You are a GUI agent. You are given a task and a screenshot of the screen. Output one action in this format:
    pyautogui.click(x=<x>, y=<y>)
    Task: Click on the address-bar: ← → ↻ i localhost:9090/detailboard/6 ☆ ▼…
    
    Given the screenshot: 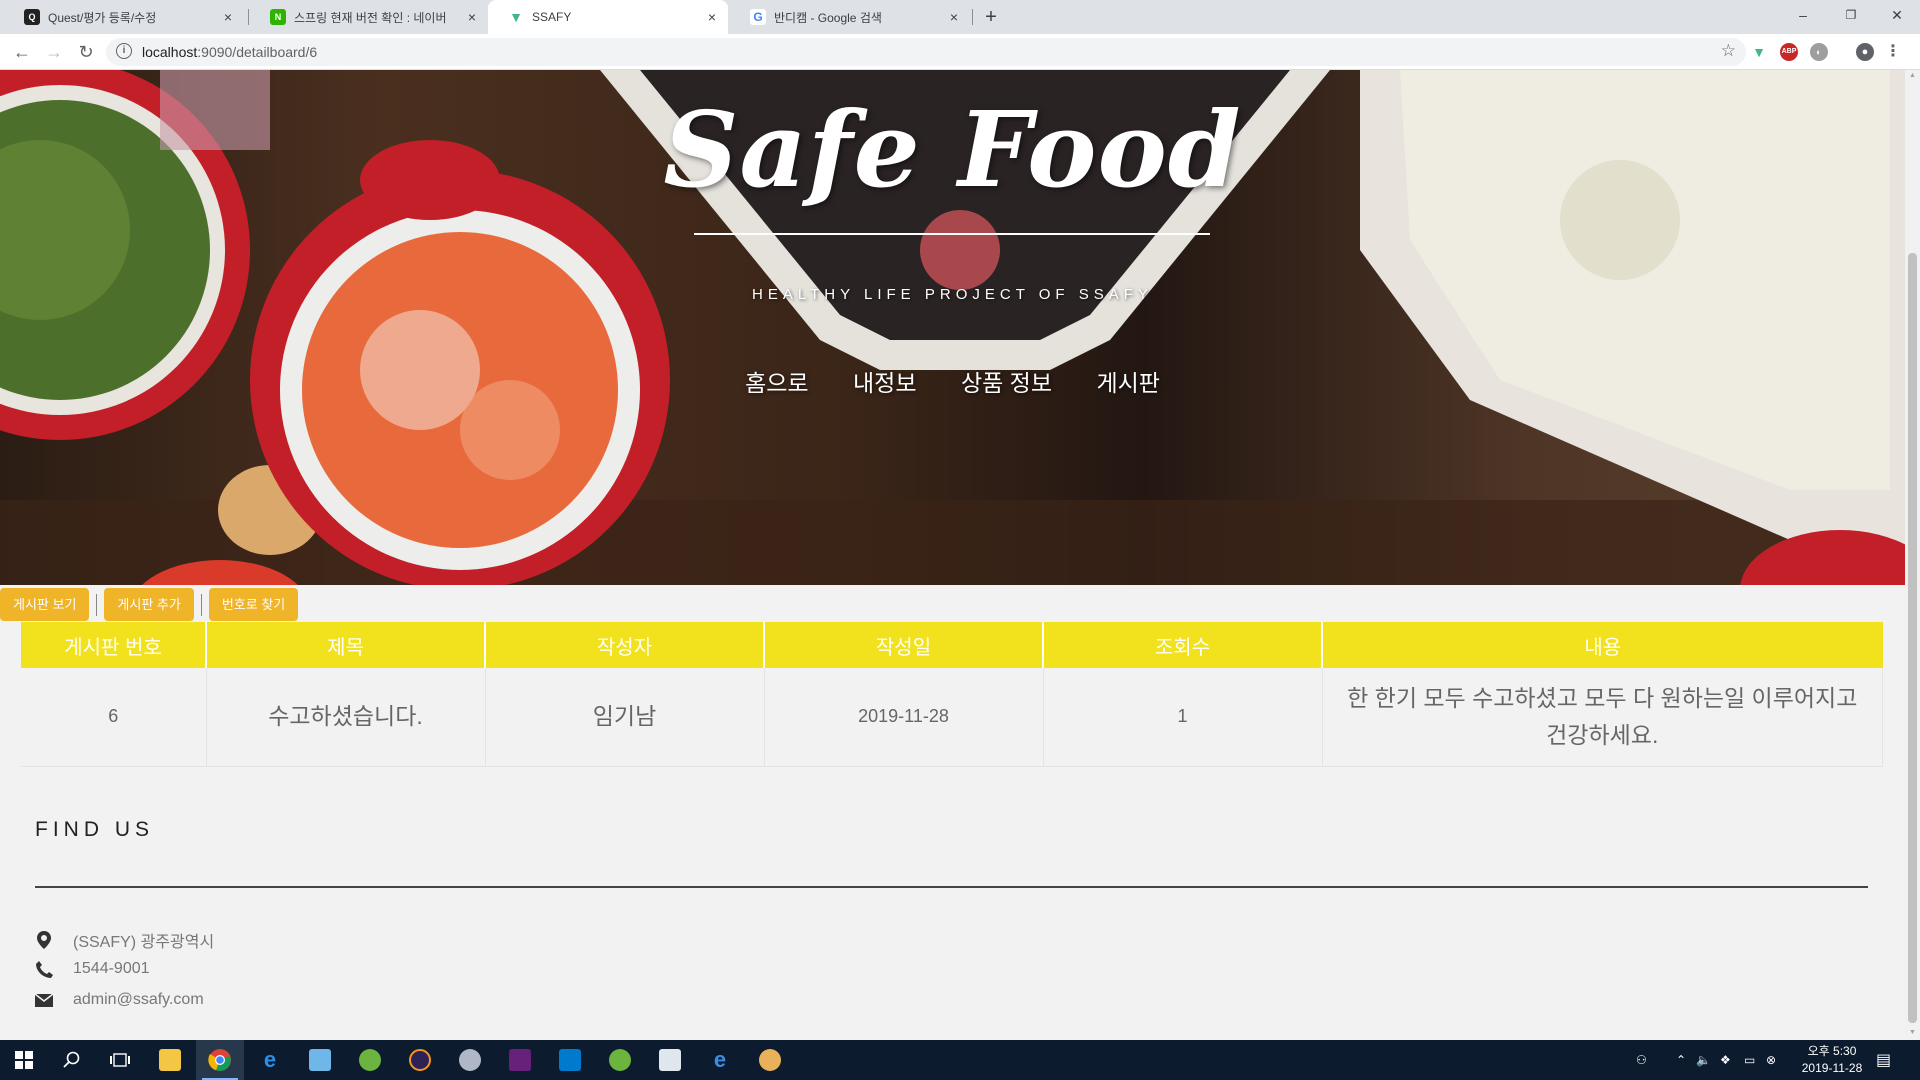 What is the action you would take?
    pyautogui.click(x=960, y=52)
    